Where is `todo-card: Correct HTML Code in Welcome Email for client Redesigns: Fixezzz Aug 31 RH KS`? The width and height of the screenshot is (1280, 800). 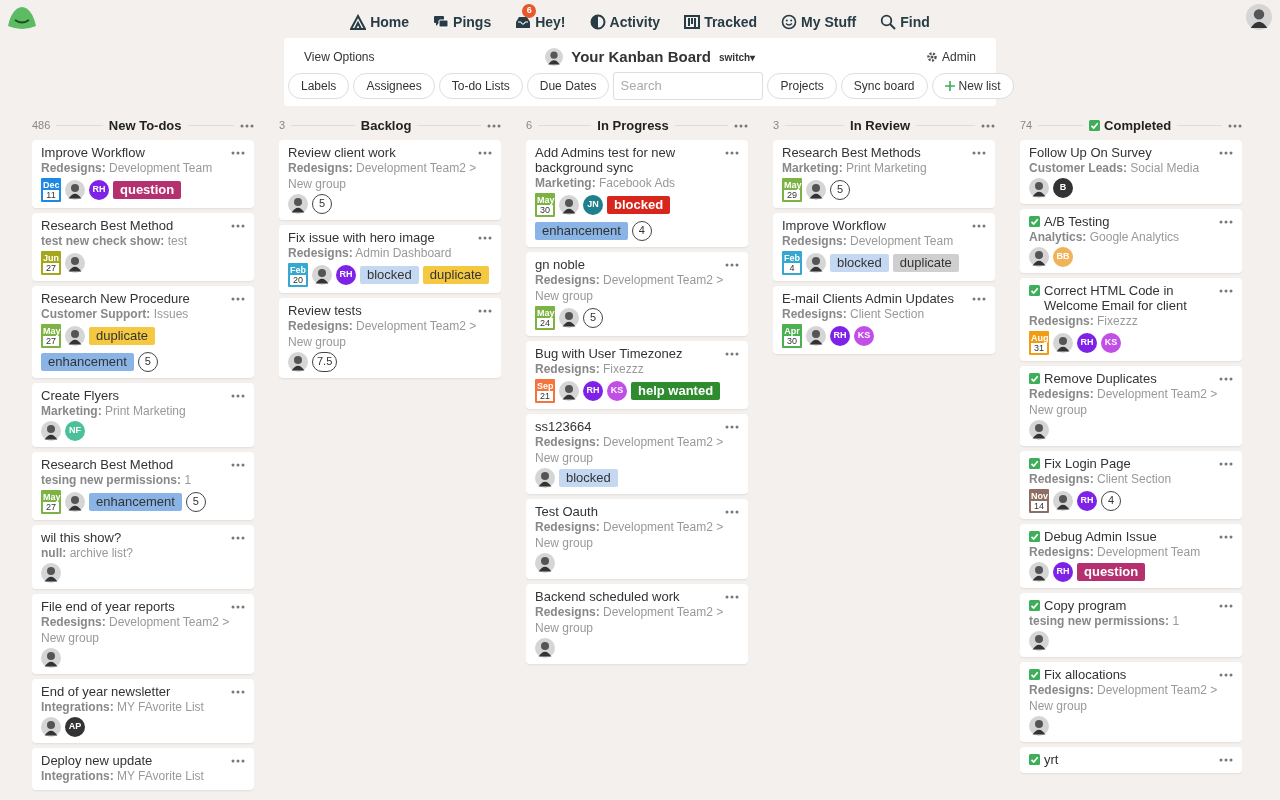
todo-card: Correct HTML Code in Welcome Email for client Redesigns: Fixezzz Aug 31 RH KS is located at coordinates (1131, 319).